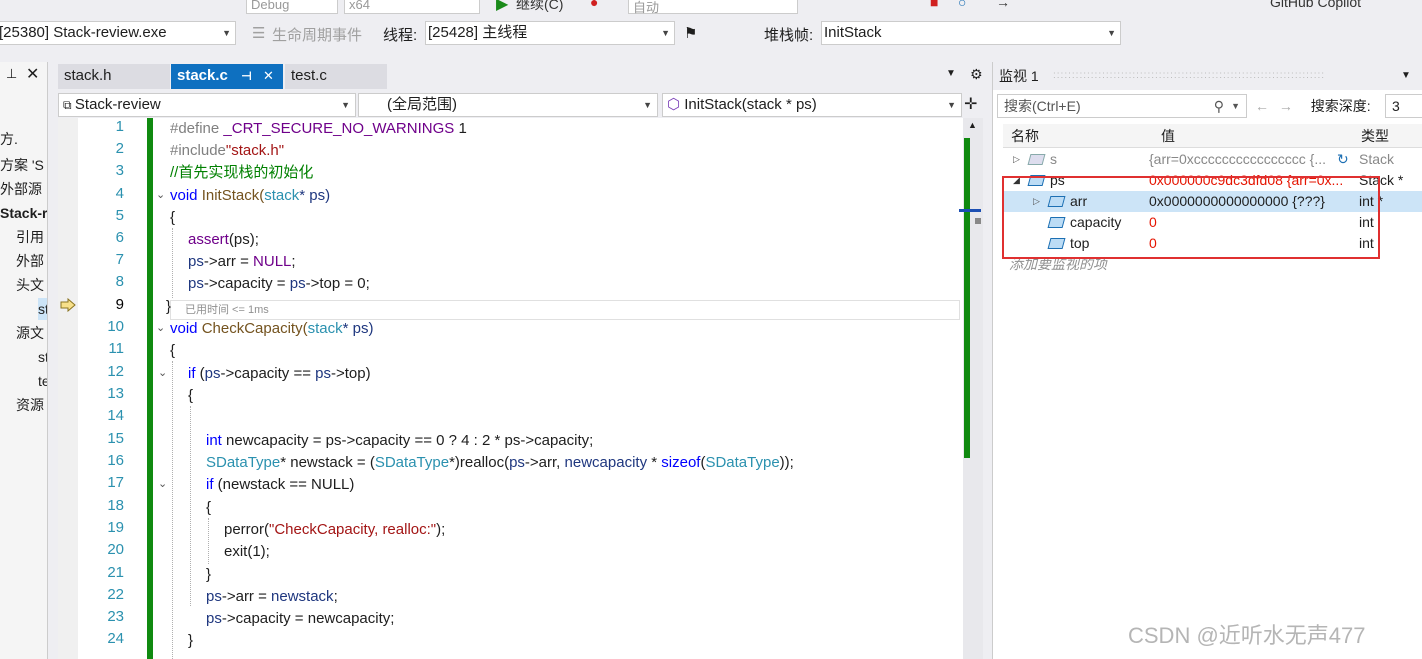 Image resolution: width=1422 pixels, height=659 pixels. I want to click on tab-stack-c: stack.c ⊣ ✕, so click(227, 76).